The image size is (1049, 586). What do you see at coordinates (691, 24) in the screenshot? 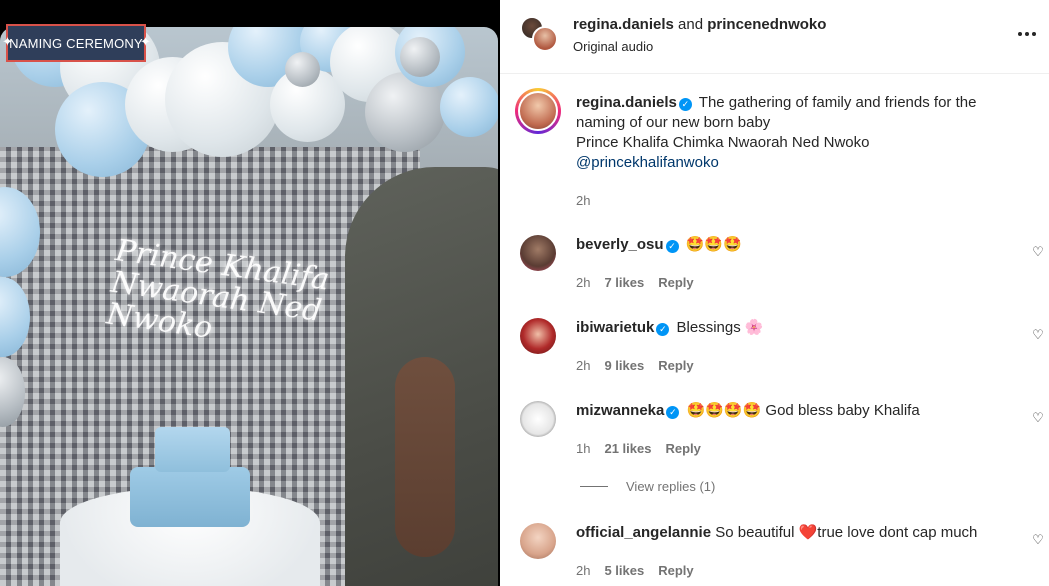
I see `and-text: and` at bounding box center [691, 24].